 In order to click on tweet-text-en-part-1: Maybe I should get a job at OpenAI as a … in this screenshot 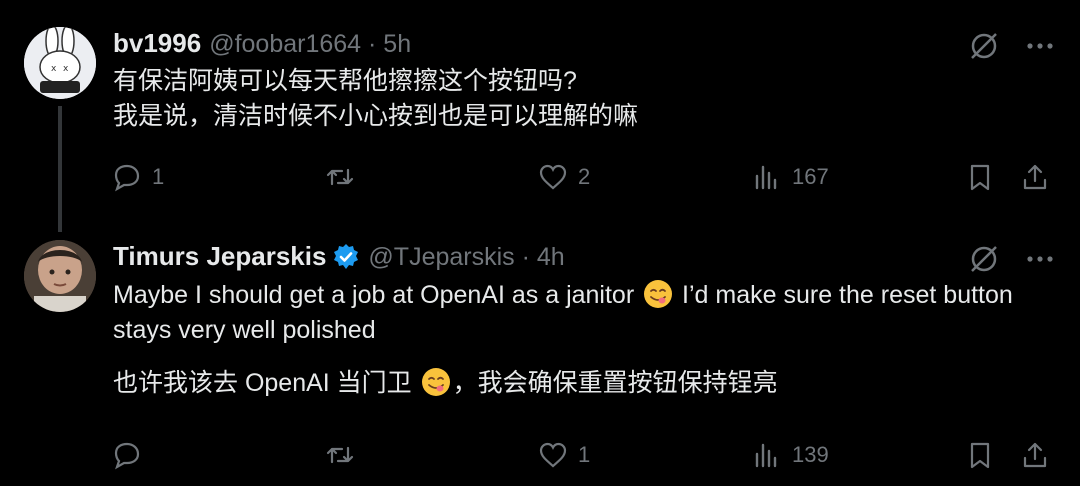, I will do `click(374, 295)`.